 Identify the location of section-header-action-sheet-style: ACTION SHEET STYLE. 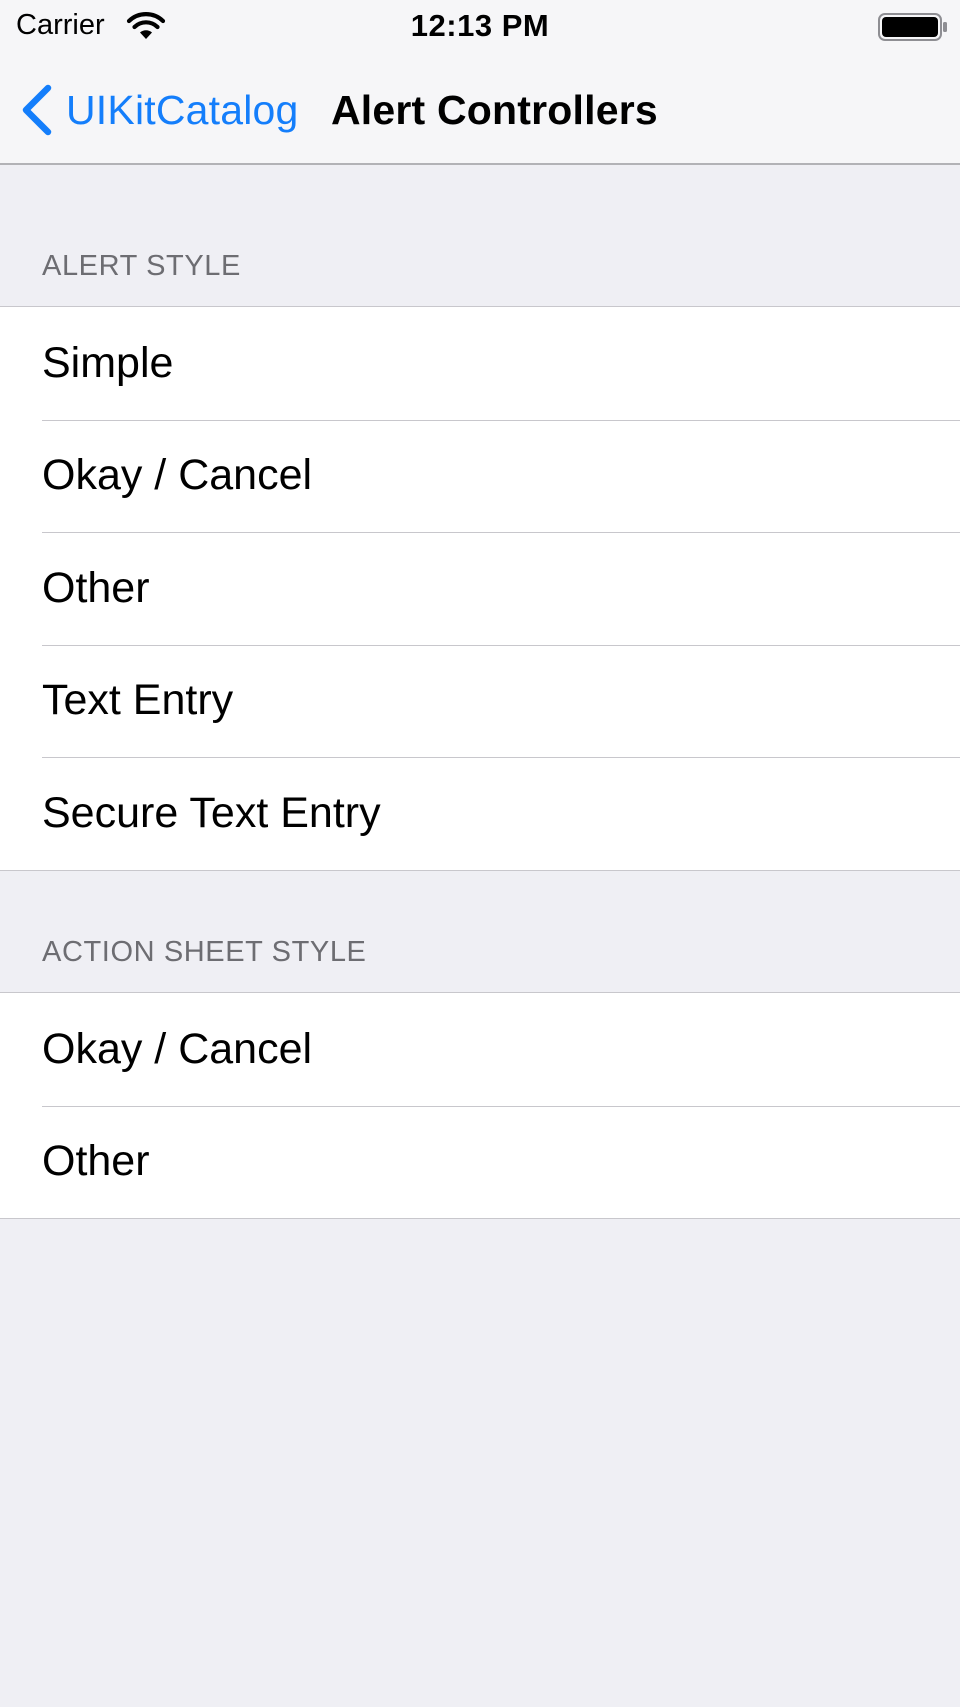
(204, 952).